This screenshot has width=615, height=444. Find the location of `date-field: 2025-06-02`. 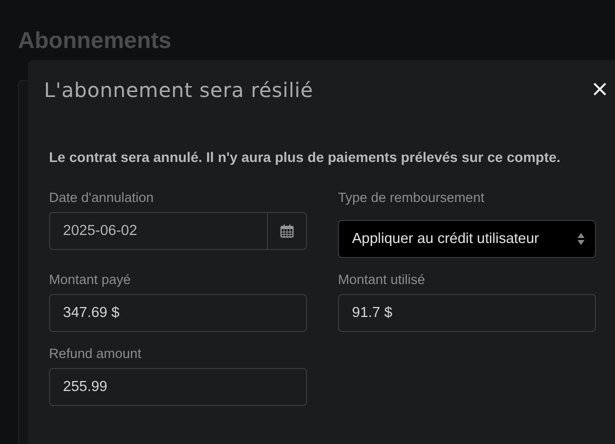

date-field: 2025-06-02 is located at coordinates (178, 231).